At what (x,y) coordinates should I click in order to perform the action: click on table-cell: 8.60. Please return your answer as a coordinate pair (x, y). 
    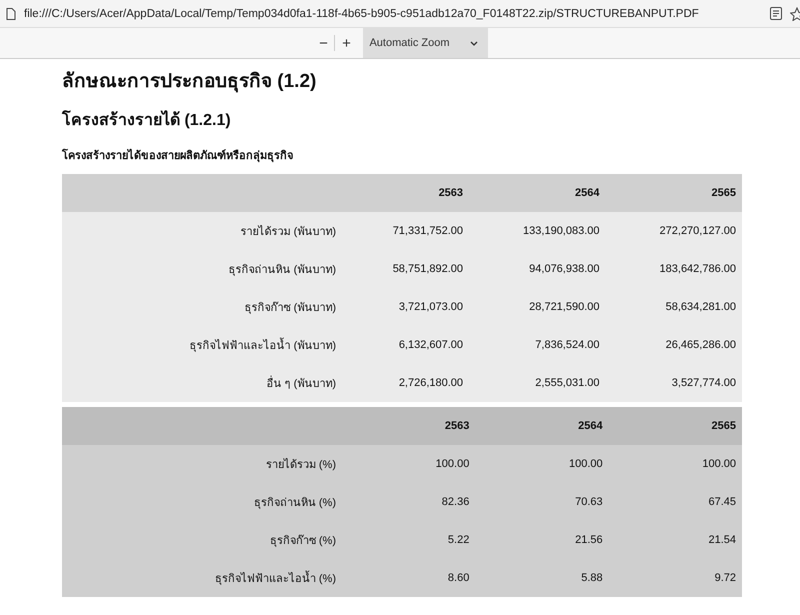
    Looking at the image, I should click on (409, 578).